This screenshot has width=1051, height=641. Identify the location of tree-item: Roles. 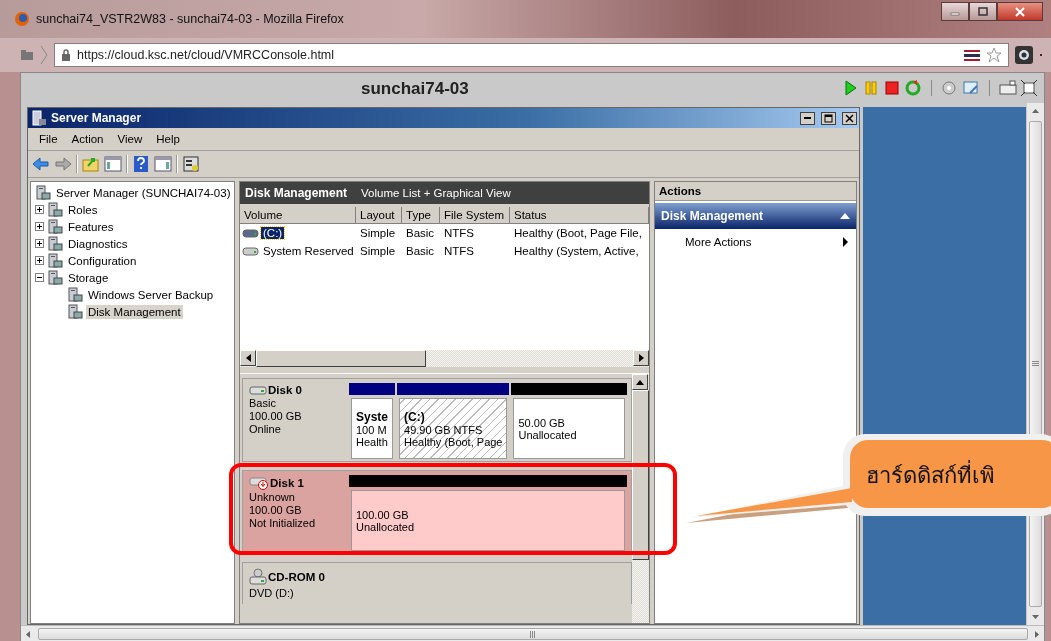
(83, 209).